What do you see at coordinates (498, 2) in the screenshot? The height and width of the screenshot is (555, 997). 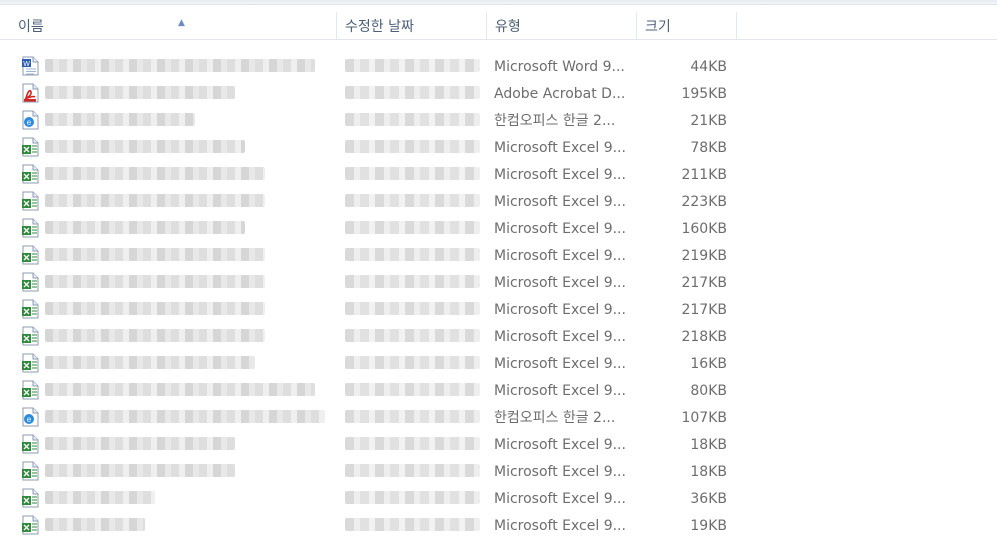 I see `toolbar-strip` at bounding box center [498, 2].